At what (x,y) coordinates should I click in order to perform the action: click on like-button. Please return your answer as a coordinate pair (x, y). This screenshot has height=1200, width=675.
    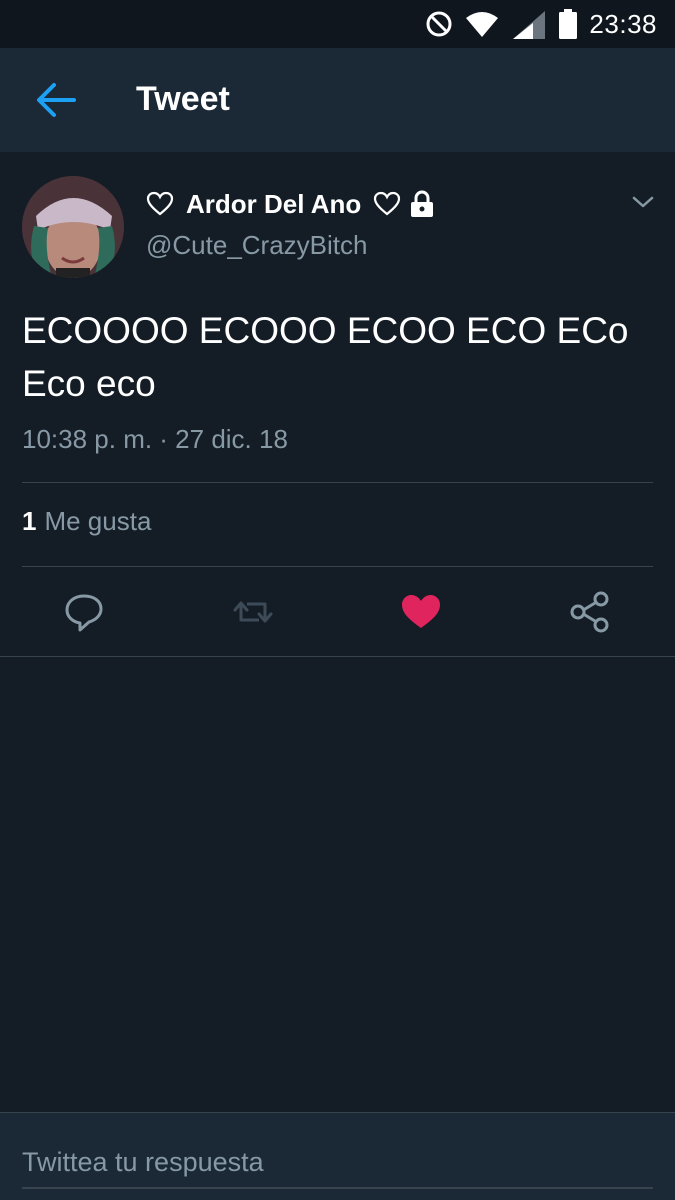
    Looking at the image, I should click on (421, 612).